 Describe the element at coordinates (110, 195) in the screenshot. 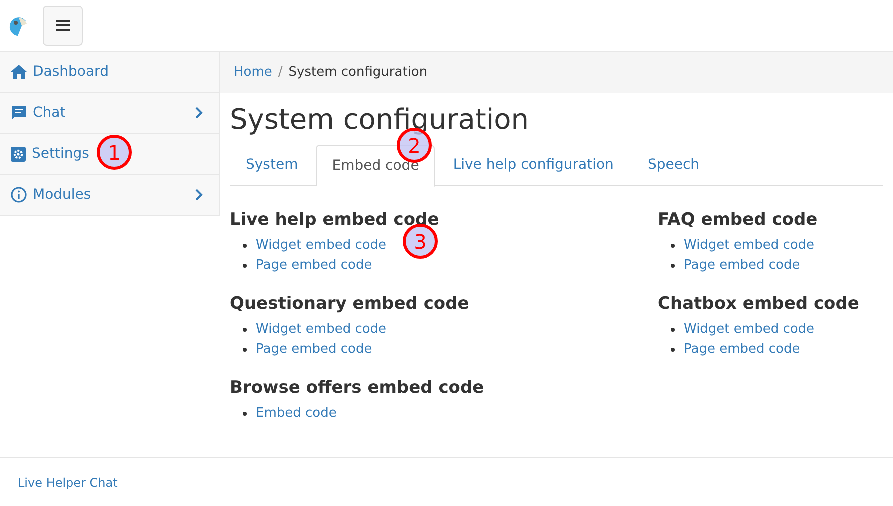

I see `sidebar-item: Modules` at that location.